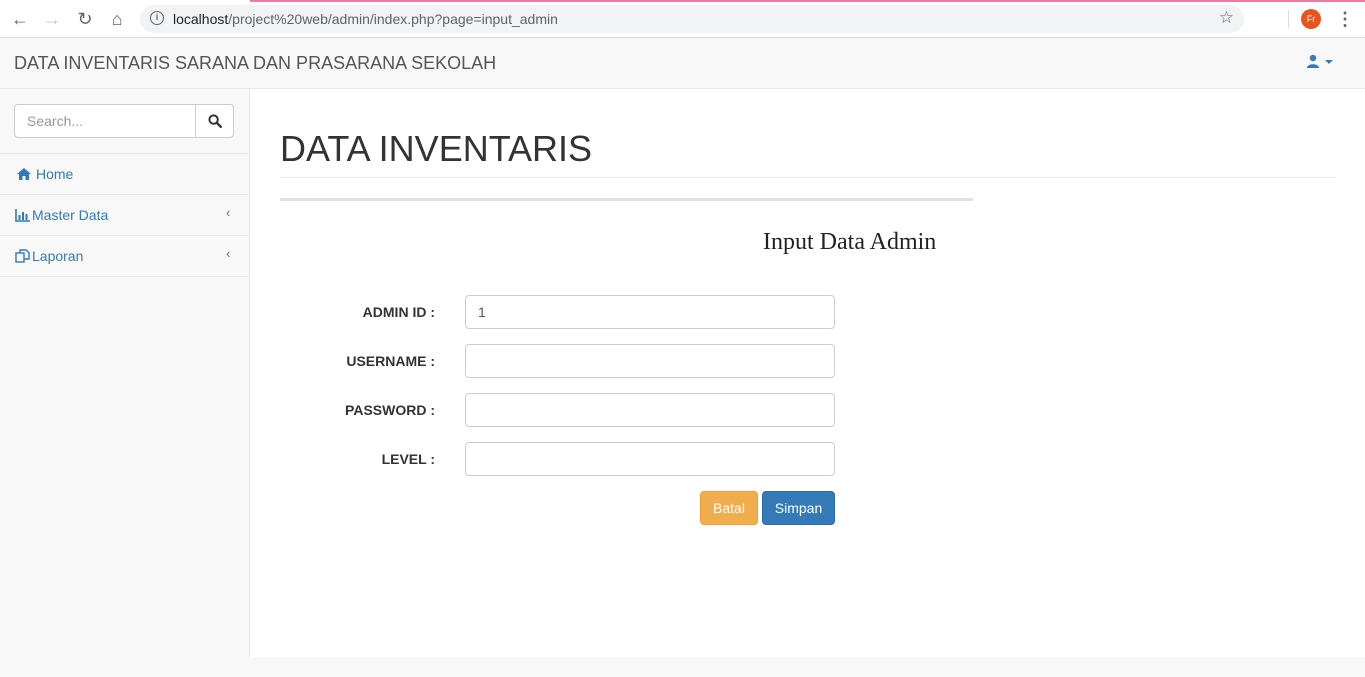 Image resolution: width=1365 pixels, height=677 pixels. What do you see at coordinates (682, 667) in the screenshot?
I see `page-bottom` at bounding box center [682, 667].